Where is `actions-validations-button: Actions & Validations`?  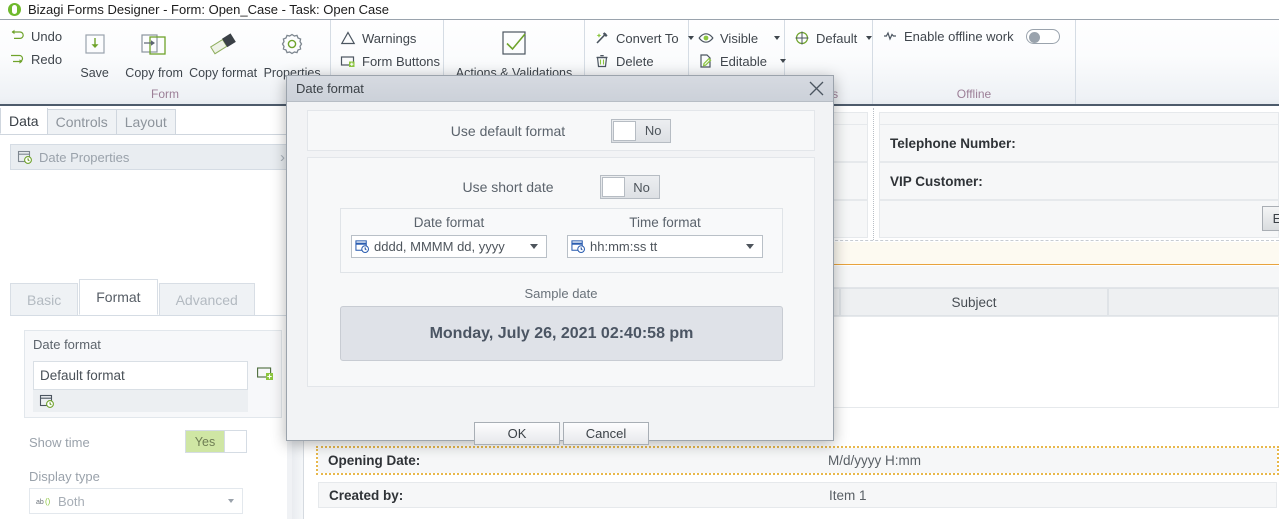
actions-validations-button: Actions & Validations is located at coordinates (514, 52).